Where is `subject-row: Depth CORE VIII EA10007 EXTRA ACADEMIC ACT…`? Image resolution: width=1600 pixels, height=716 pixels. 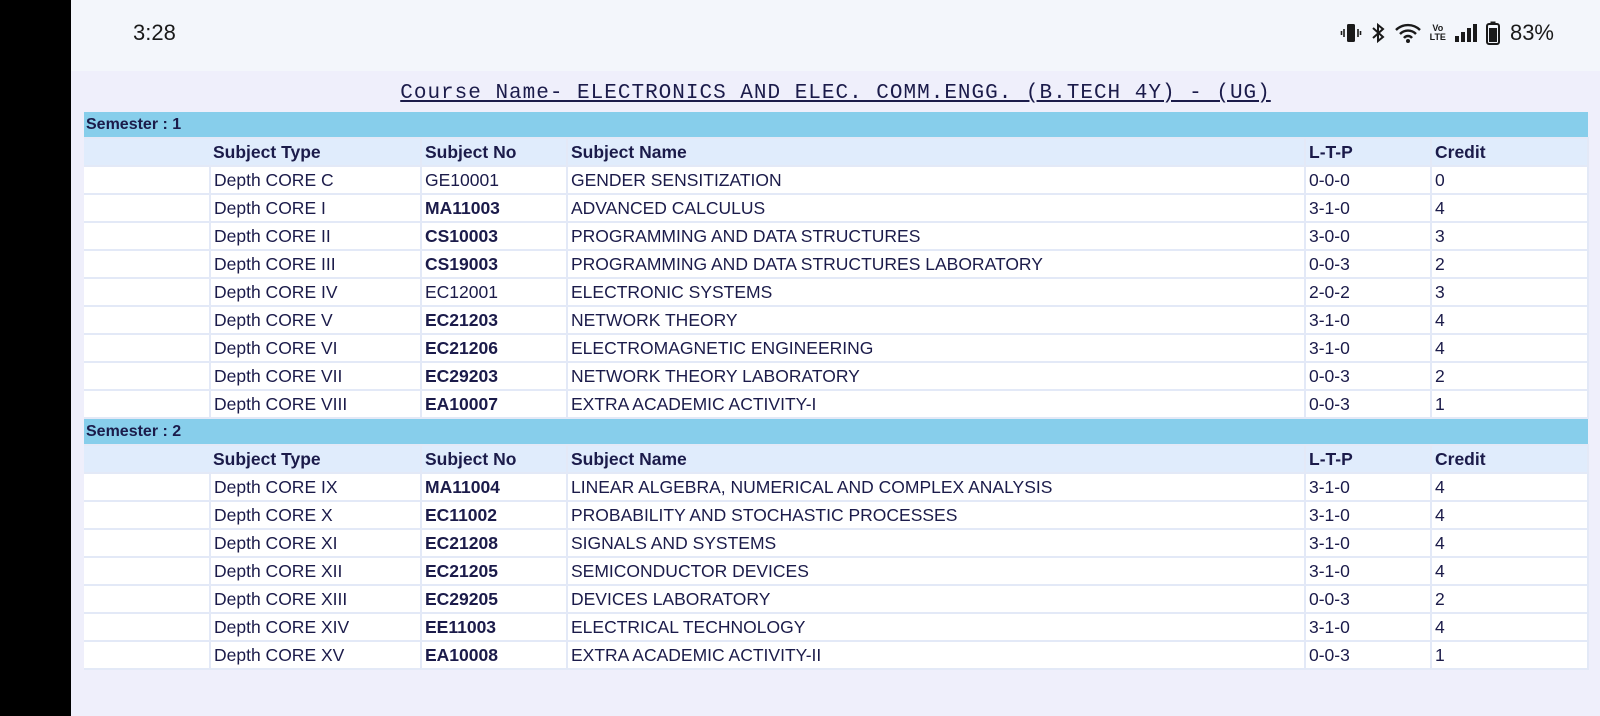 subject-row: Depth CORE VIII EA10007 EXTRA ACADEMIC ACT… is located at coordinates (837, 404).